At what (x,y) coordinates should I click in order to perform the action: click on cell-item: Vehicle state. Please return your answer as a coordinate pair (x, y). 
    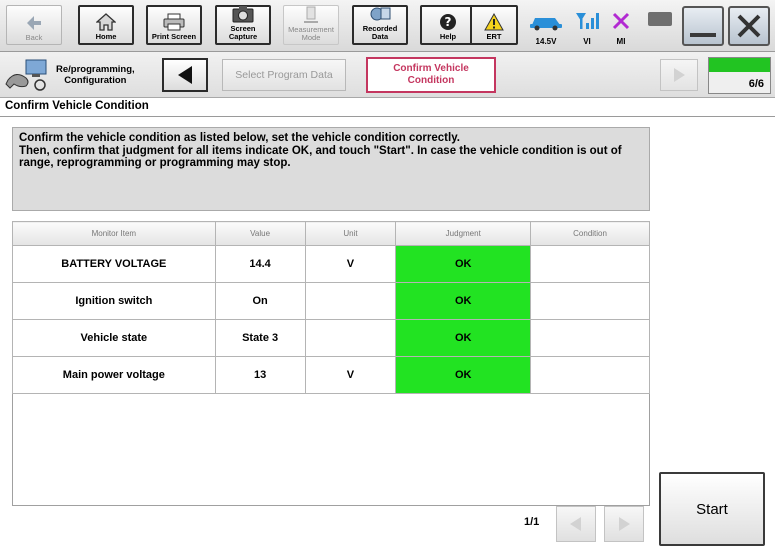
    Looking at the image, I should click on (114, 338).